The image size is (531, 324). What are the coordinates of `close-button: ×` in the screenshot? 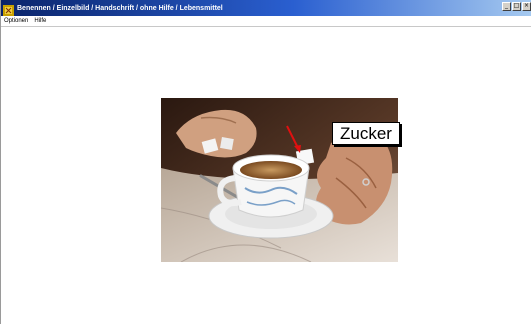 It's located at (526, 6).